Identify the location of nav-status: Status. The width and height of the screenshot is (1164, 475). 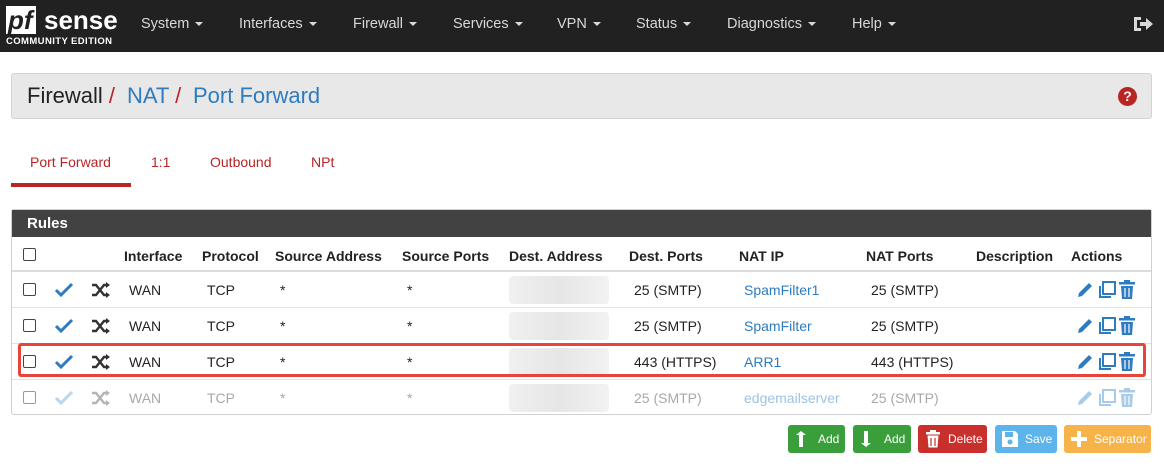
(664, 26).